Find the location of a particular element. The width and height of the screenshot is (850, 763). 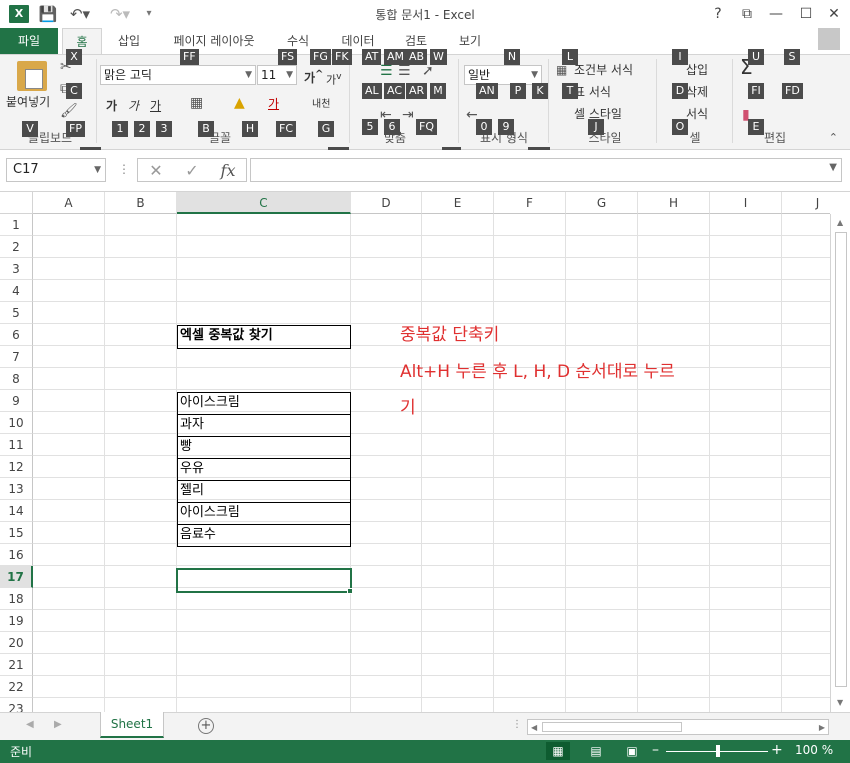

row-header-19: 19 is located at coordinates (16, 621).